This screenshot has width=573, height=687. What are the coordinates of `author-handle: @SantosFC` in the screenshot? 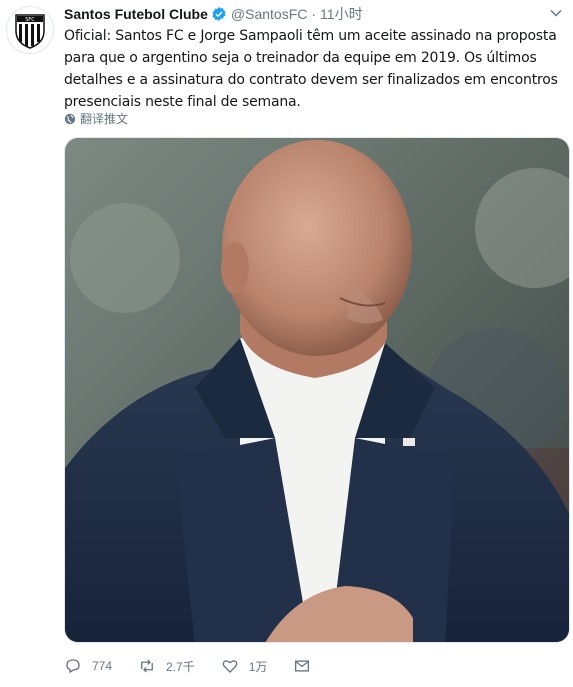 It's located at (269, 14).